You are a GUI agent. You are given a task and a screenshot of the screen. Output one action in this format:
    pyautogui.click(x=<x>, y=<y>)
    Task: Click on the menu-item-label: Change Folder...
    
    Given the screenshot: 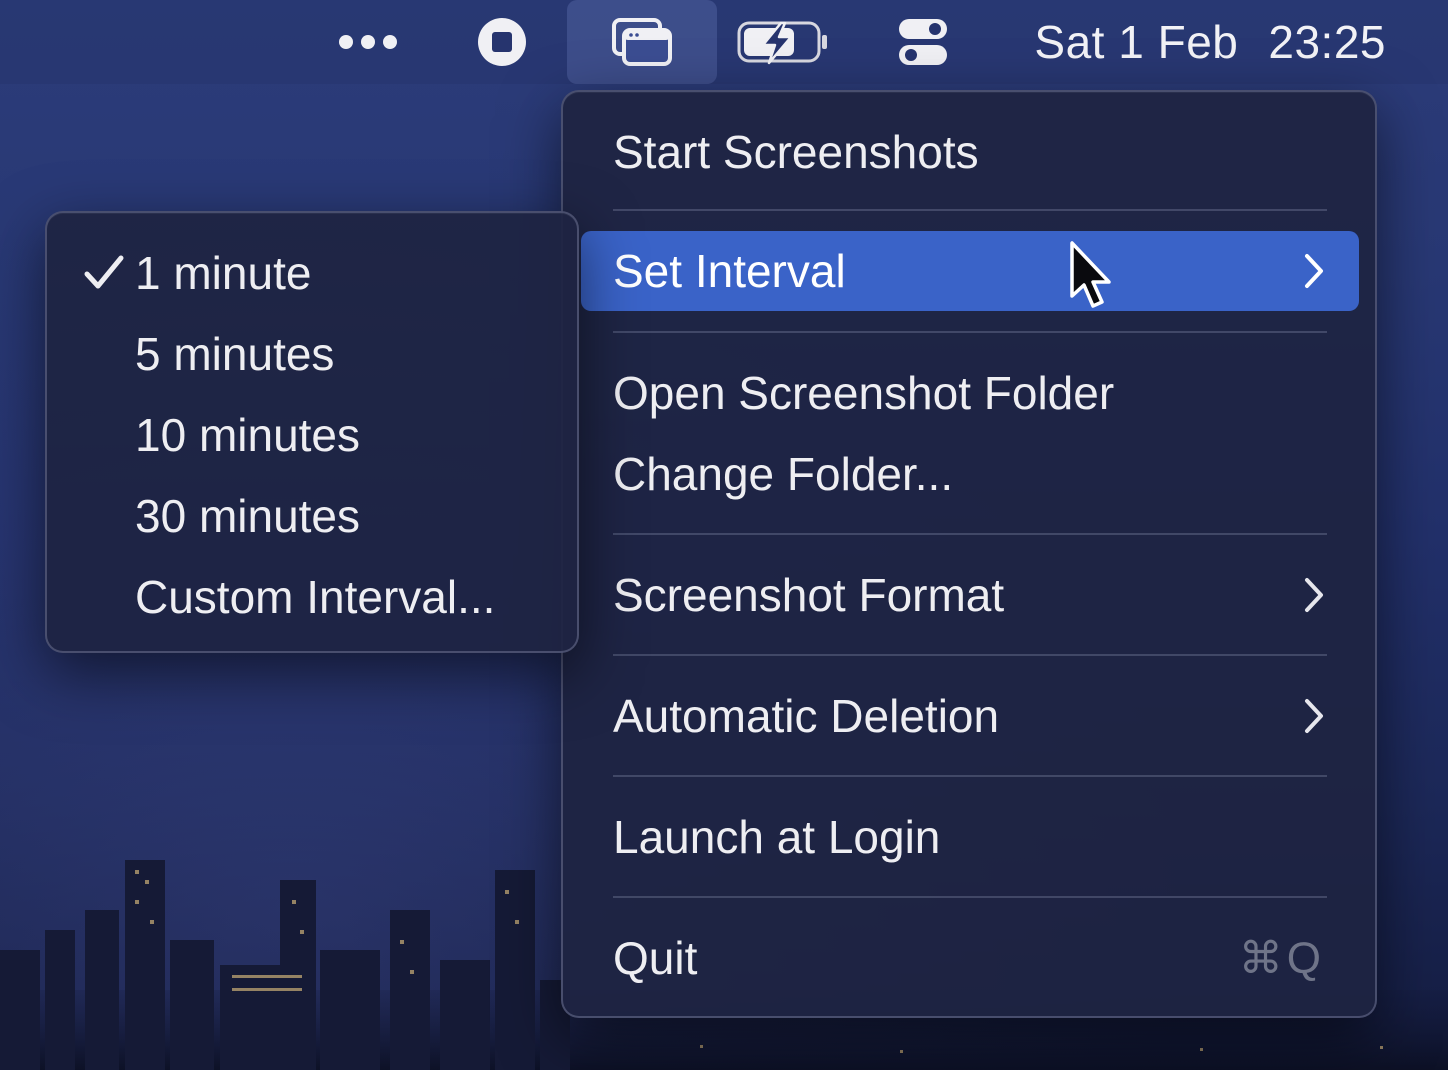 What is the action you would take?
    pyautogui.click(x=783, y=474)
    